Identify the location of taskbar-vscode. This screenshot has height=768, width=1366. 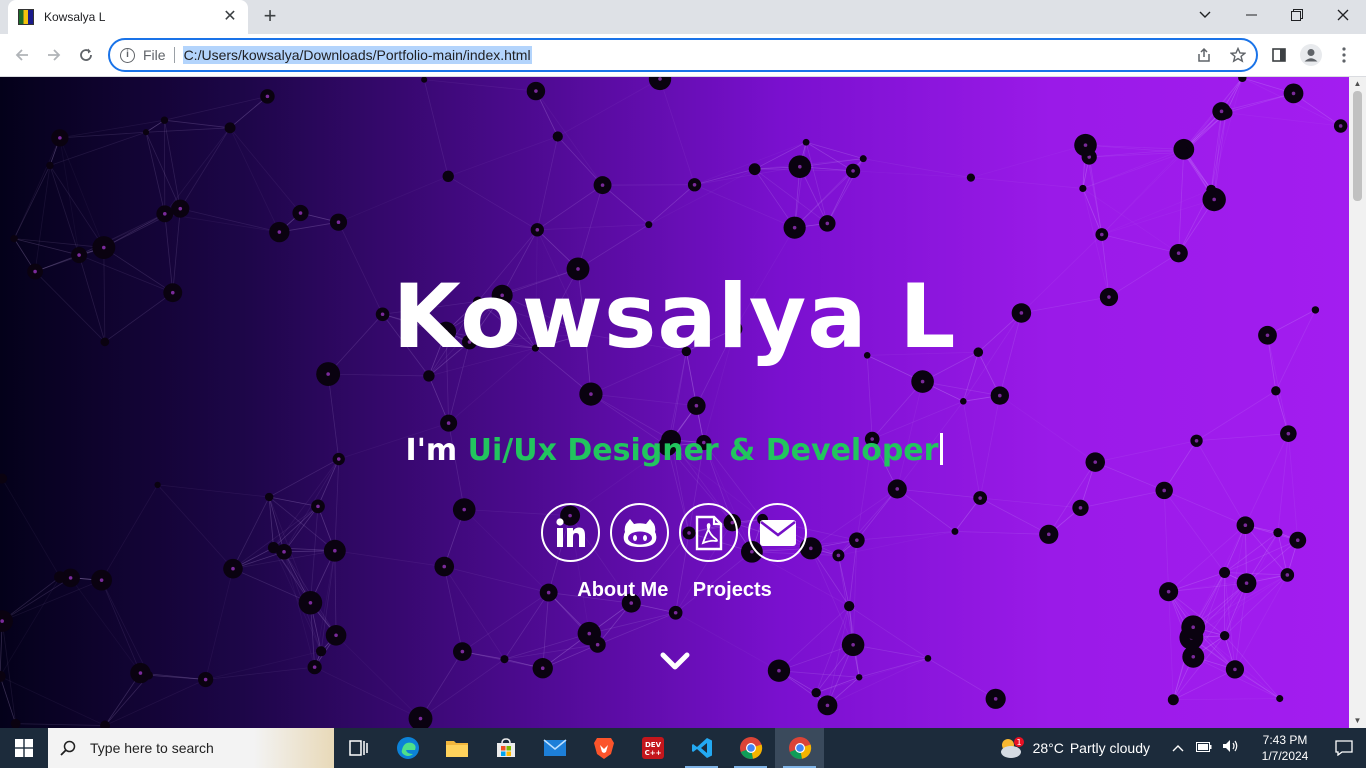
(701, 748).